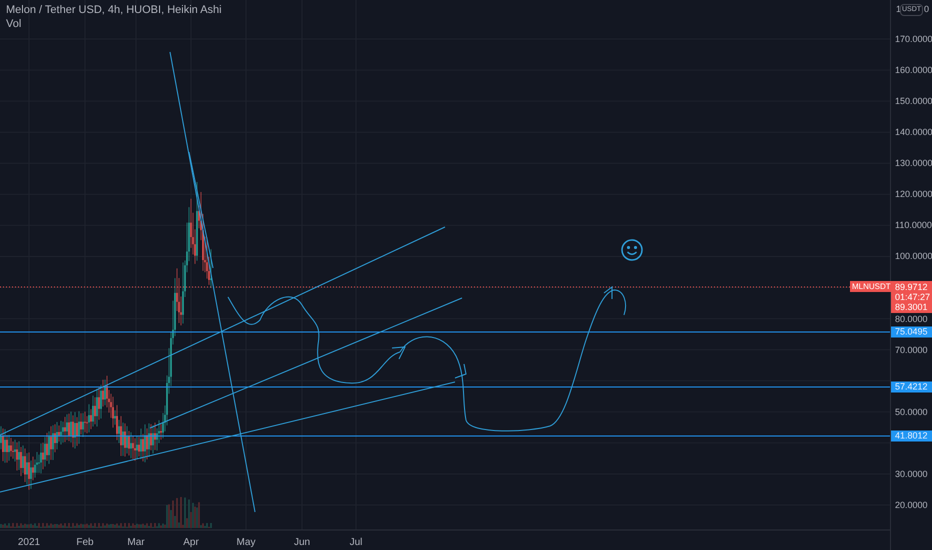 The height and width of the screenshot is (550, 932). I want to click on time-axis-label: Mar, so click(136, 543).